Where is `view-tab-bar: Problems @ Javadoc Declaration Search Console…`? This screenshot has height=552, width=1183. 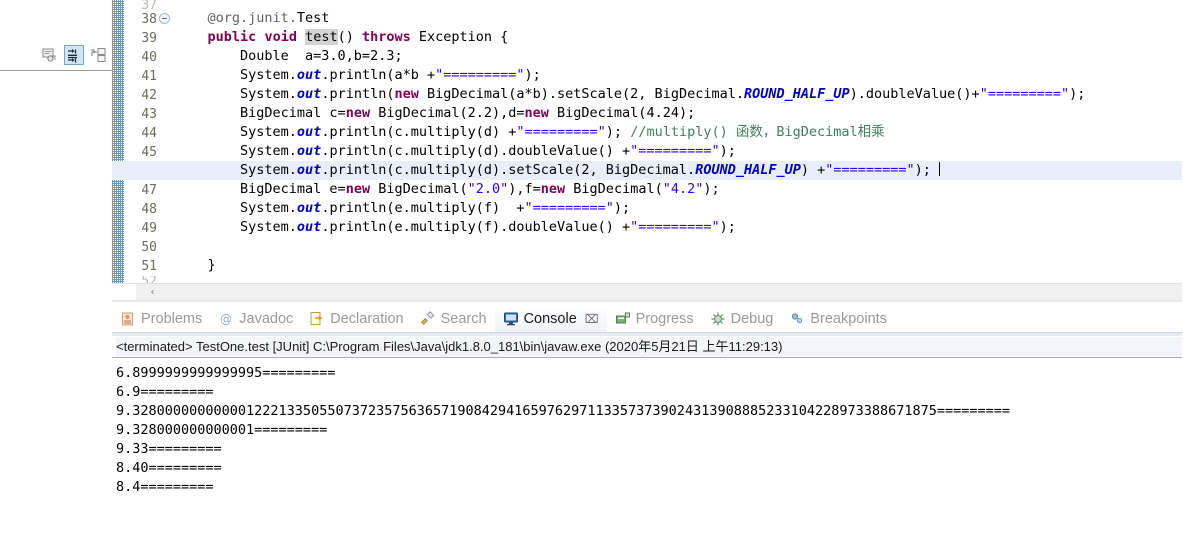
view-tab-bar: Problems @ Javadoc Declaration Search Console… is located at coordinates (647, 318).